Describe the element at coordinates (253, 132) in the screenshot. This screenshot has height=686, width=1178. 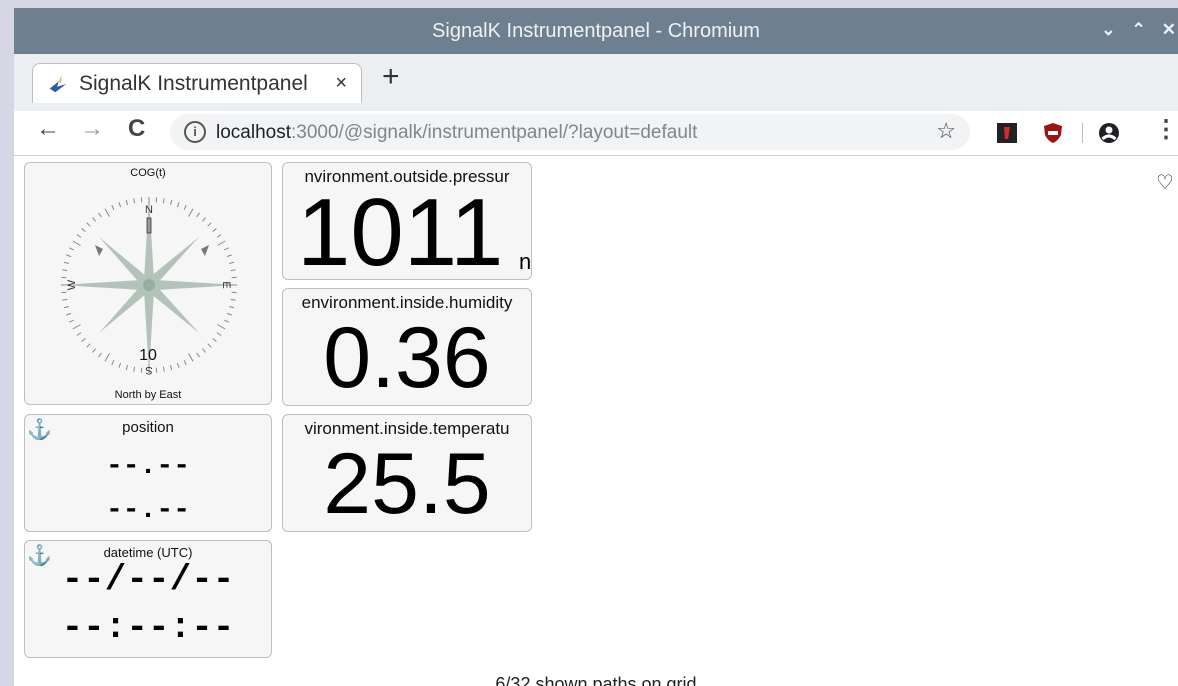
I see `url-host: localhost` at that location.